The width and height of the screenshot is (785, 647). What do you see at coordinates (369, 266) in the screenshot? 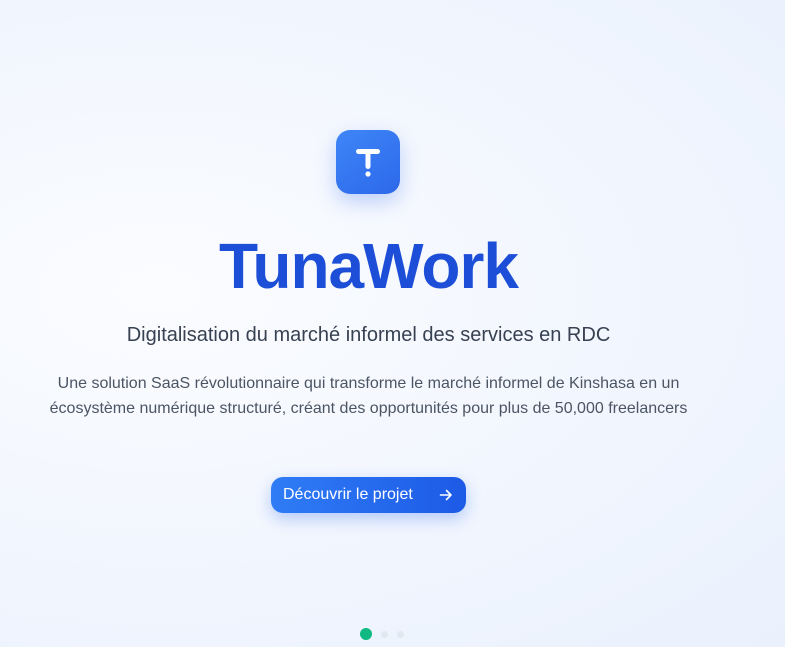
I see `brand-title: TunaWork` at bounding box center [369, 266].